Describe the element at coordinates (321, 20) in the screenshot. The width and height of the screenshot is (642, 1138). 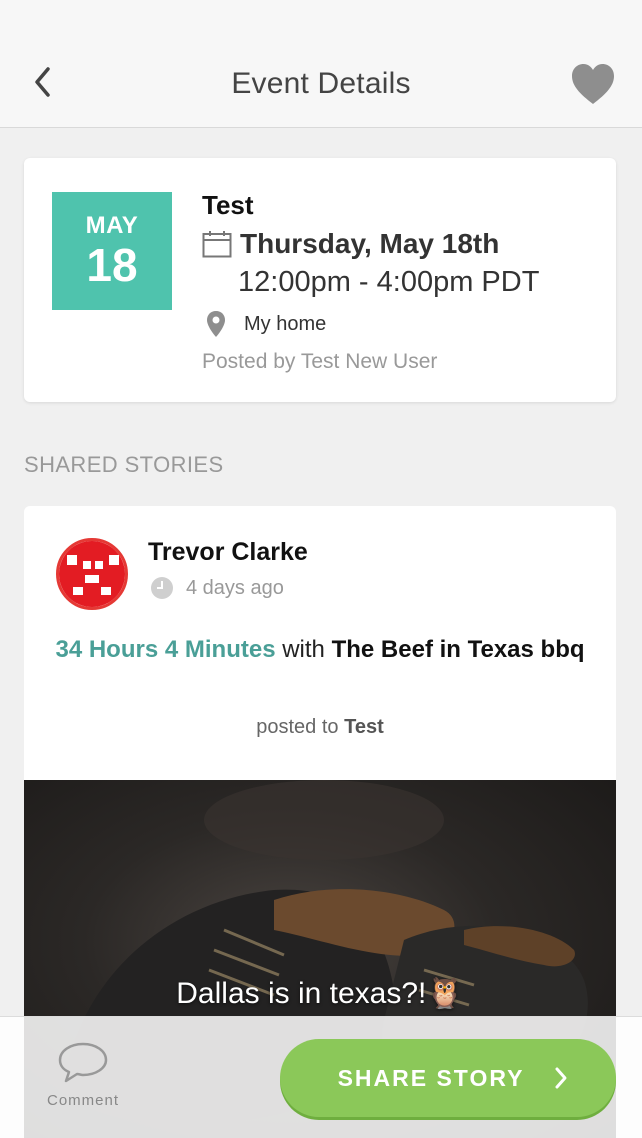
I see `status-bar` at that location.